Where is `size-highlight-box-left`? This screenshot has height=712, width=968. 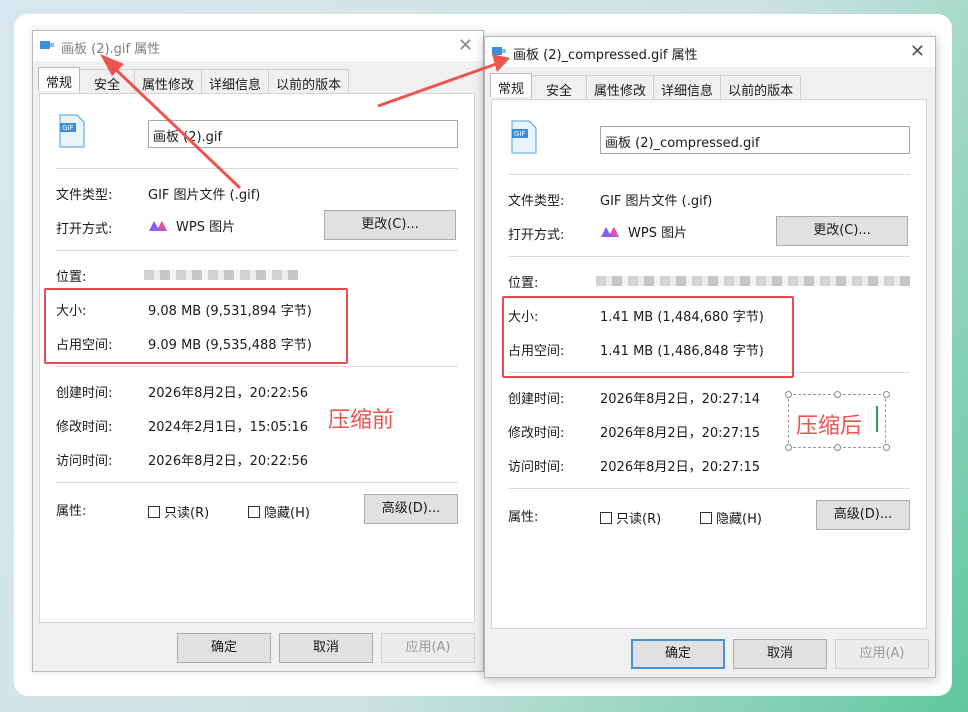 size-highlight-box-left is located at coordinates (196, 326).